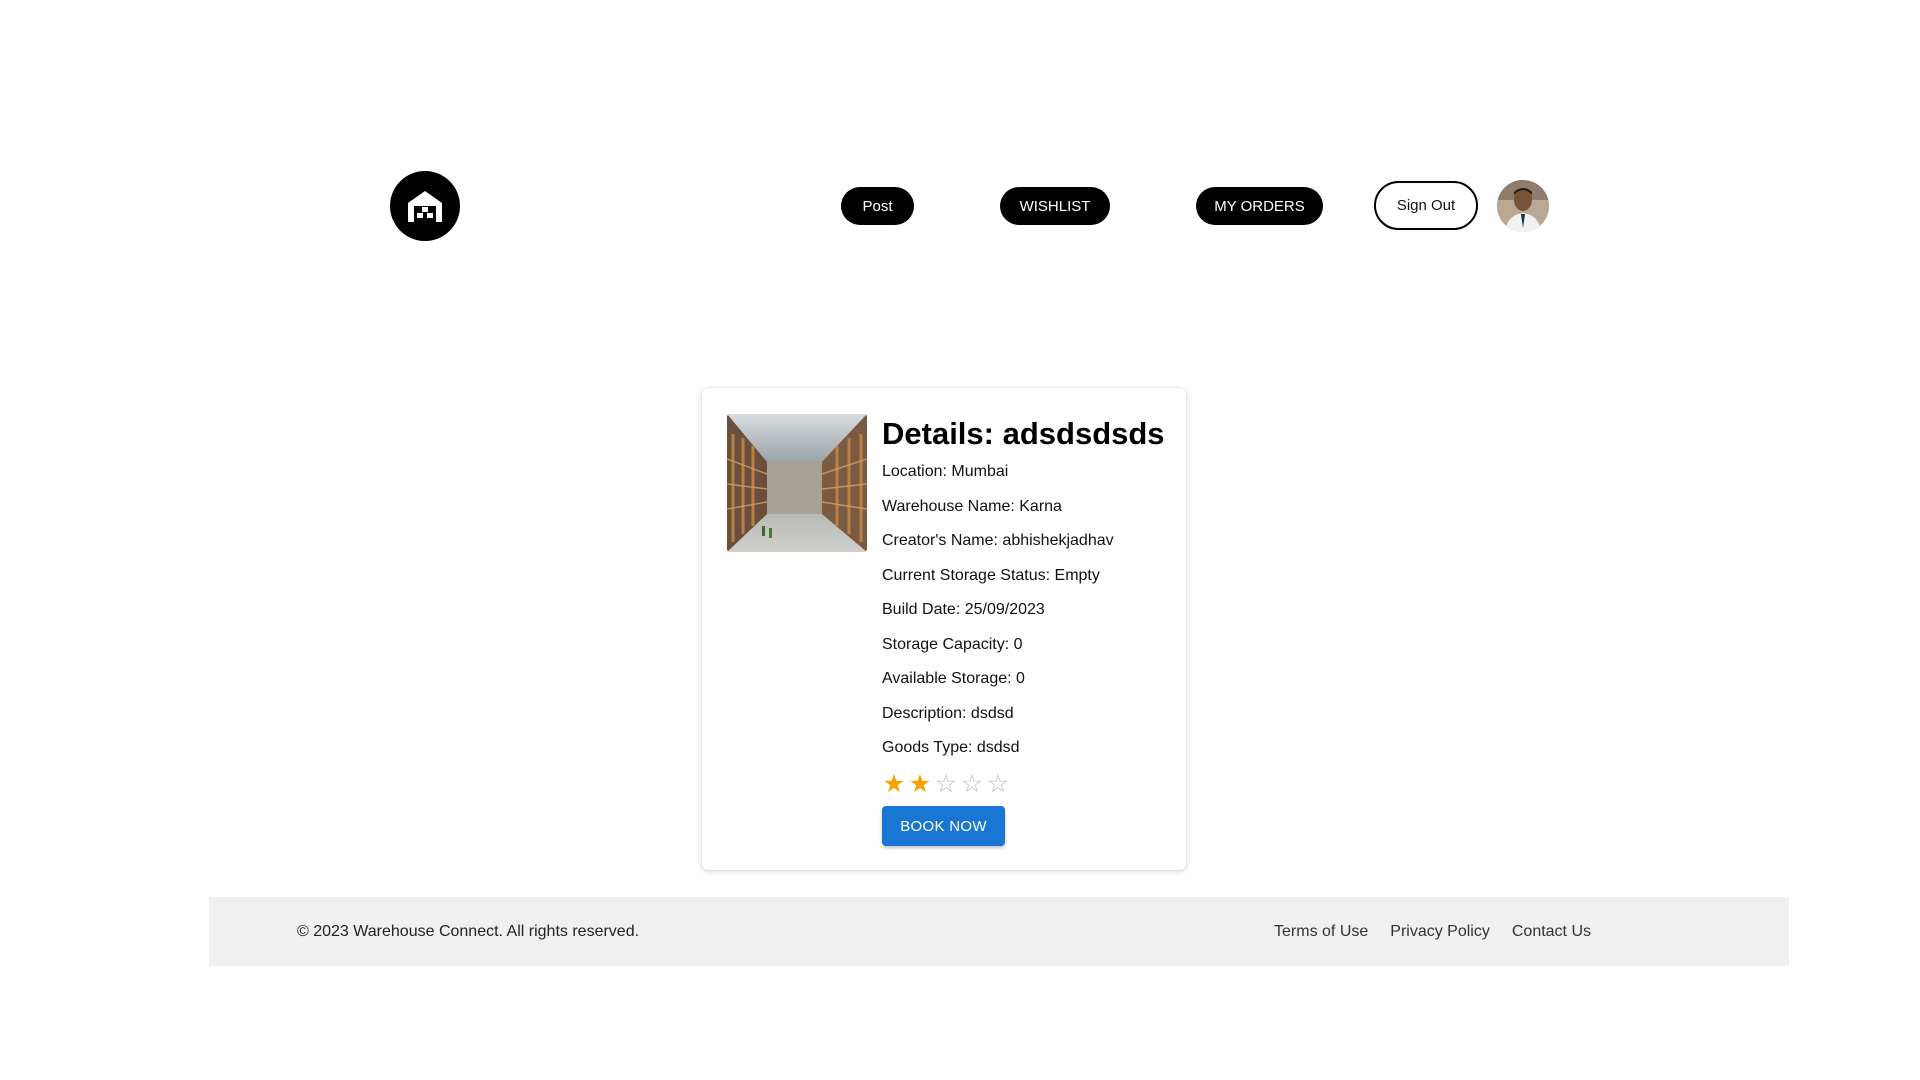 Image resolution: width=1920 pixels, height=1080 pixels. What do you see at coordinates (991, 575) in the screenshot?
I see `storage-status-text: Current Storage Status: Empty` at bounding box center [991, 575].